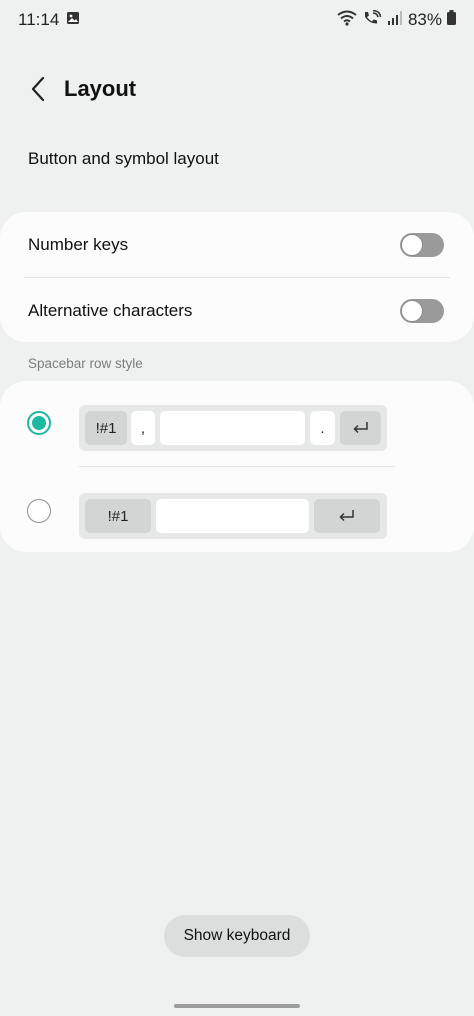 This screenshot has width=474, height=1016. Describe the element at coordinates (422, 244) in the screenshot. I see `number-keys-toggle` at that location.